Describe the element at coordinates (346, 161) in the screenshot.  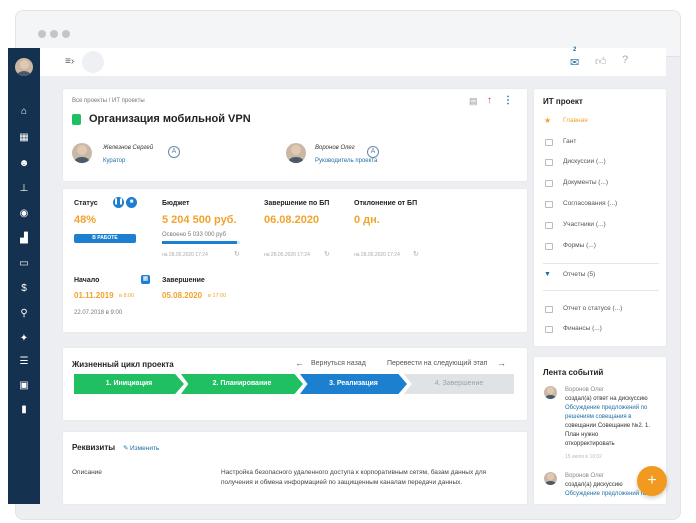
I see `manager-role: Руководитель проекта` at that location.